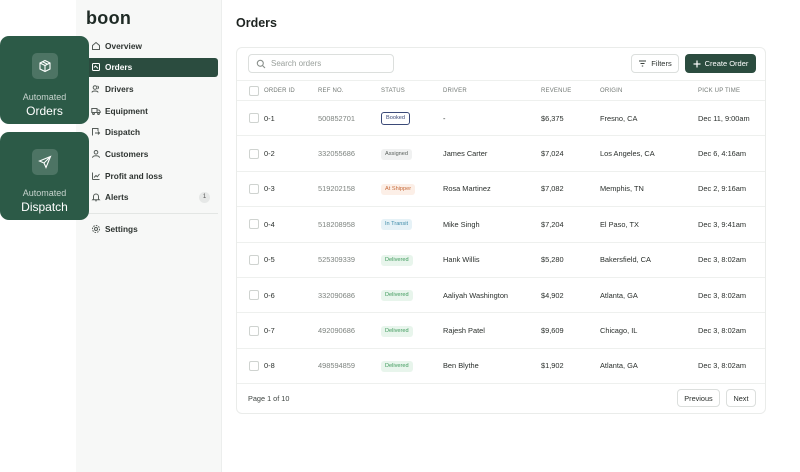 Image resolution: width=800 pixels, height=472 pixels. I want to click on sidebar-item-profit-and-loss: Profit and loss, so click(150, 175).